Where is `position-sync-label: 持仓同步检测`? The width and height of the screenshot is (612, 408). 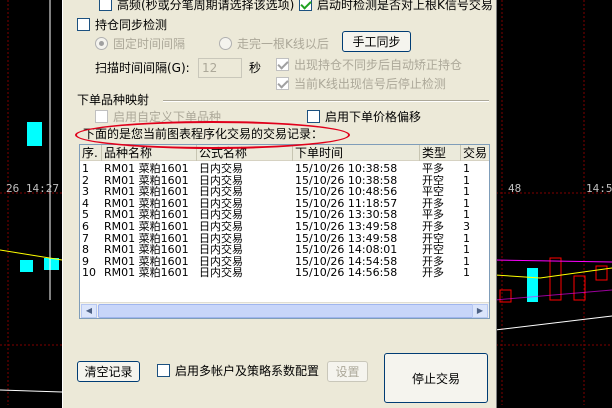 position-sync-label: 持仓同步检测 is located at coordinates (131, 25).